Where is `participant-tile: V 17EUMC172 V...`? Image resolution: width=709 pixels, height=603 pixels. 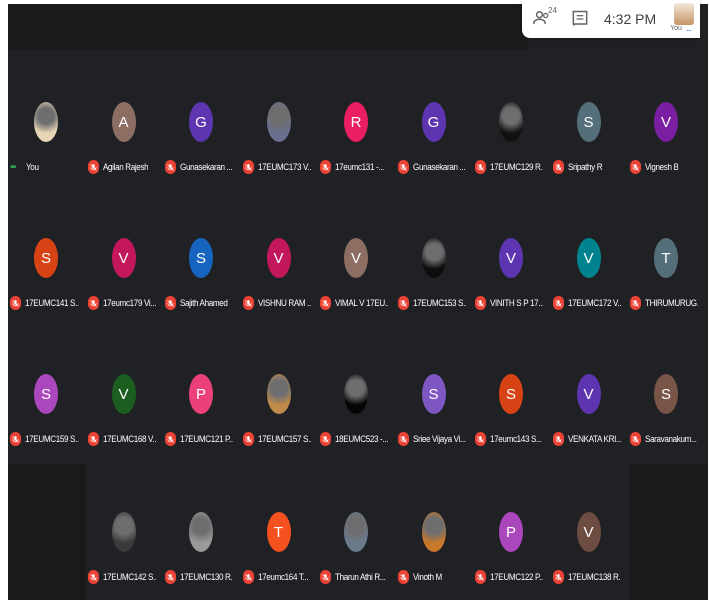
participant-tile: V 17EUMC172 V... is located at coordinates (589, 253).